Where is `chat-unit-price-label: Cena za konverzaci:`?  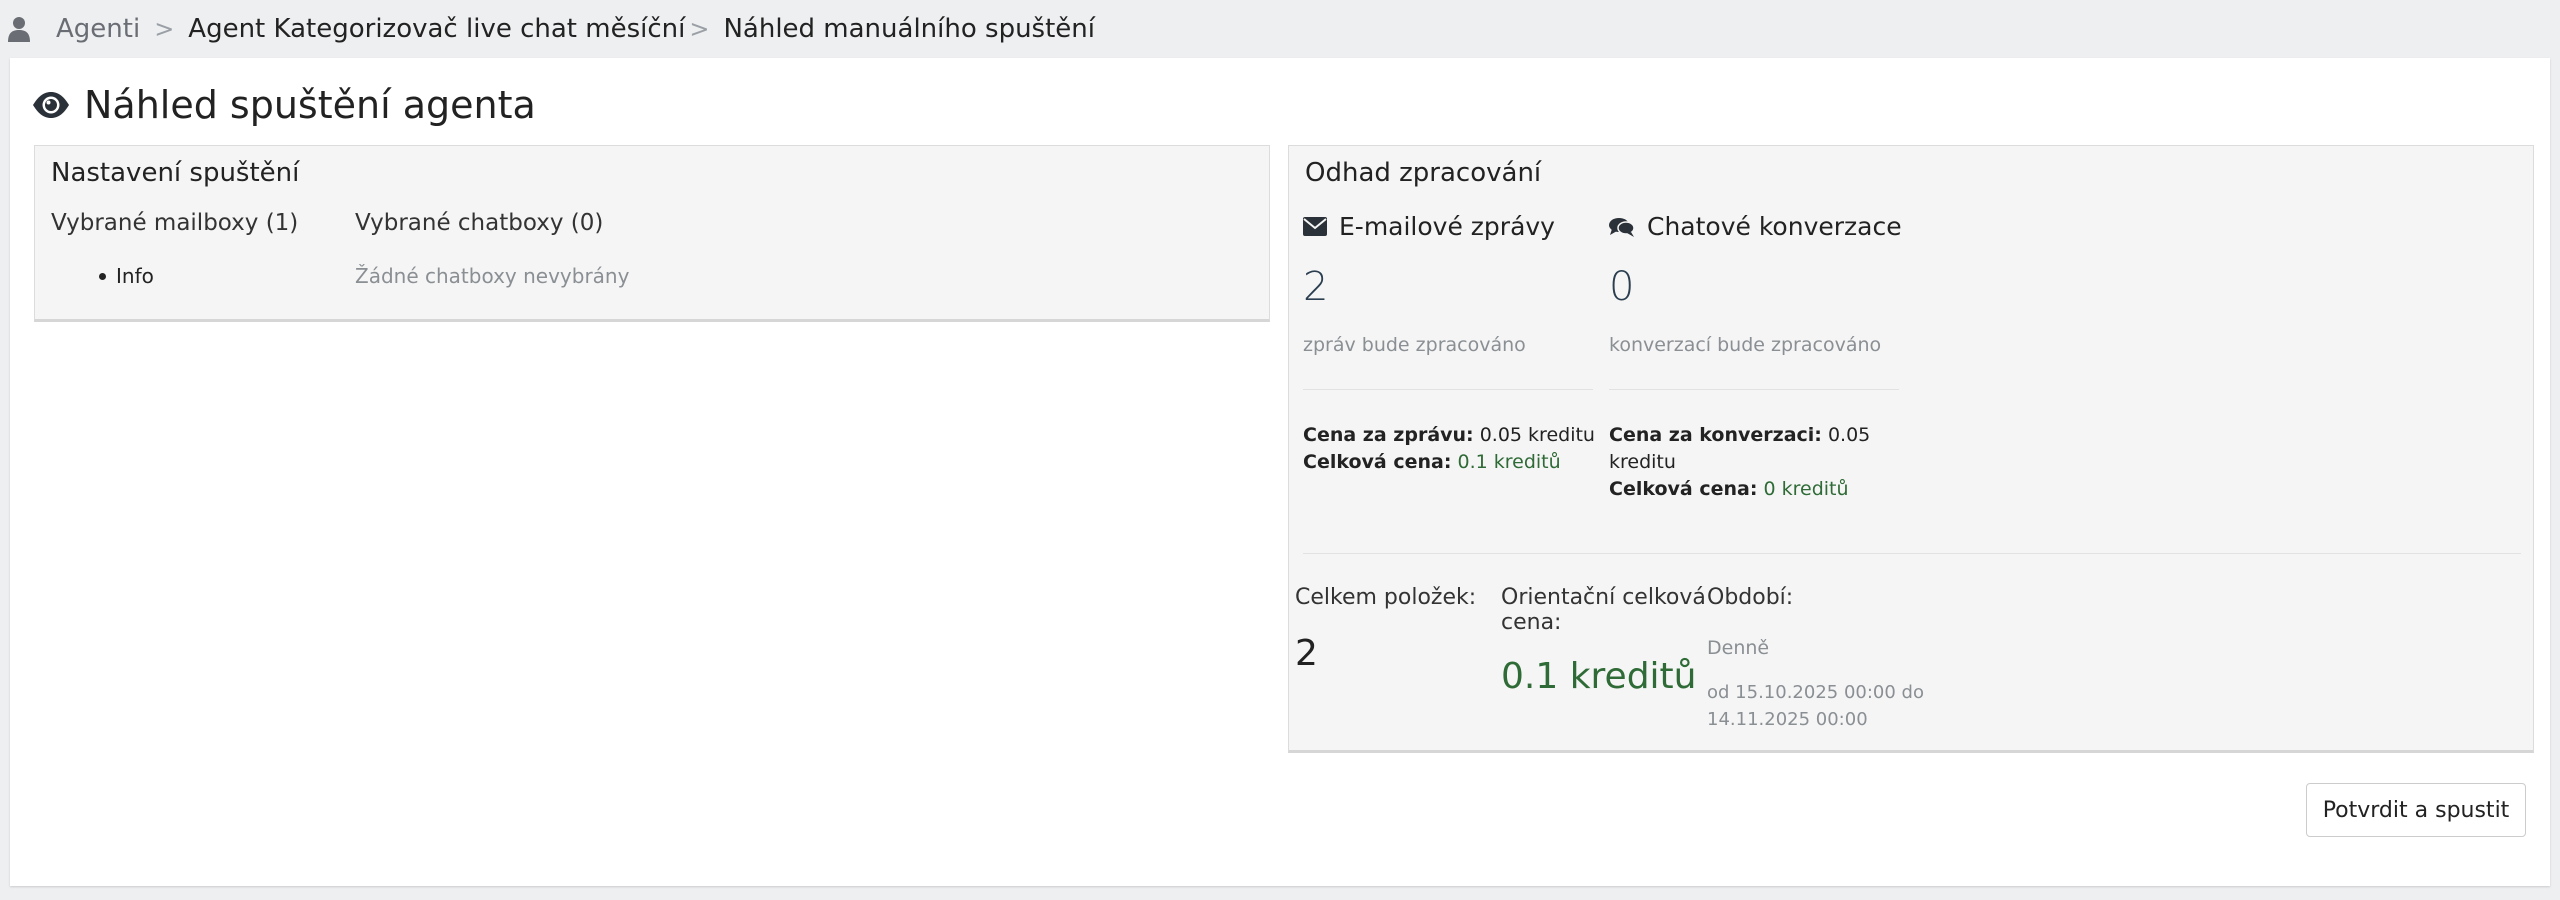
chat-unit-price-label: Cena za konverzaci: is located at coordinates (1715, 435).